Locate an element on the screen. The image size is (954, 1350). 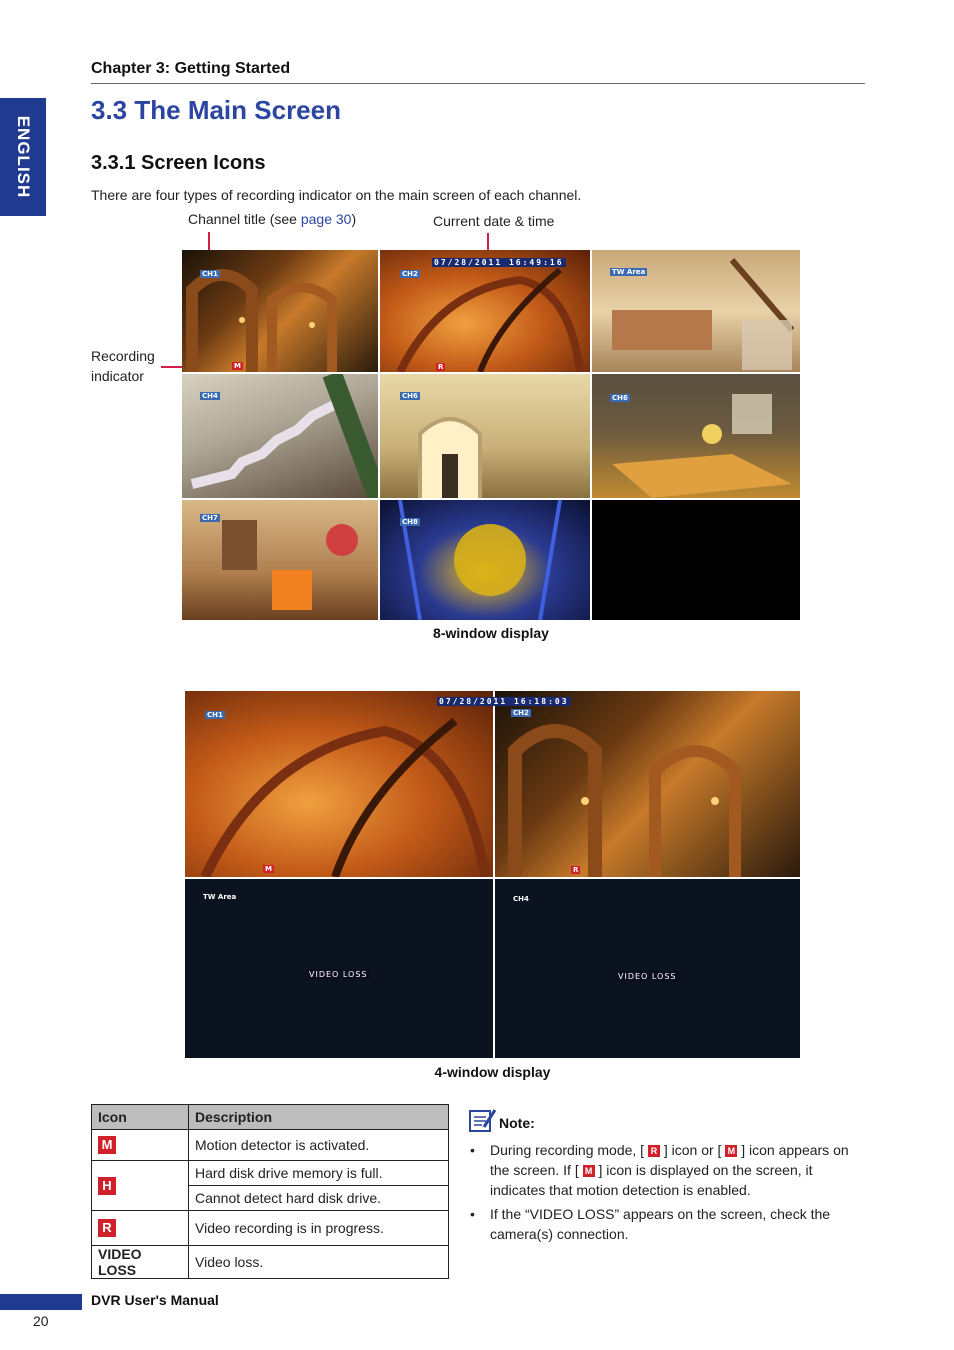
eight-window-caption: 8-window display is located at coordinates (491, 633).